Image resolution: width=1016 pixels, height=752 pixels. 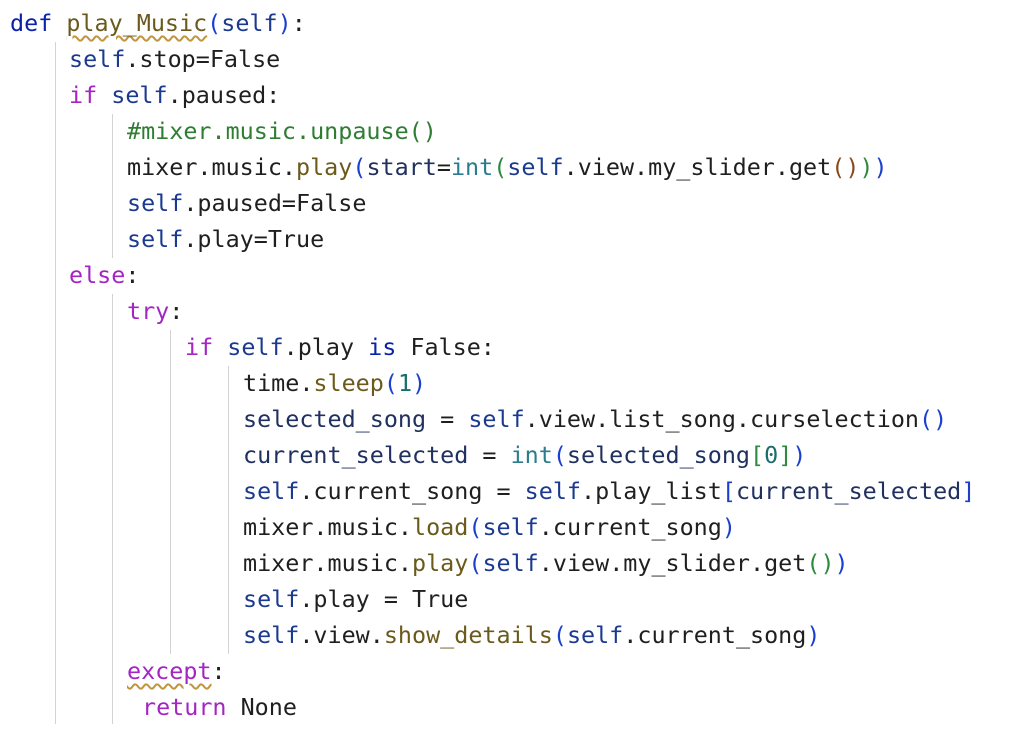 What do you see at coordinates (715, 635) in the screenshot?
I see `code-token: .current_song` at bounding box center [715, 635].